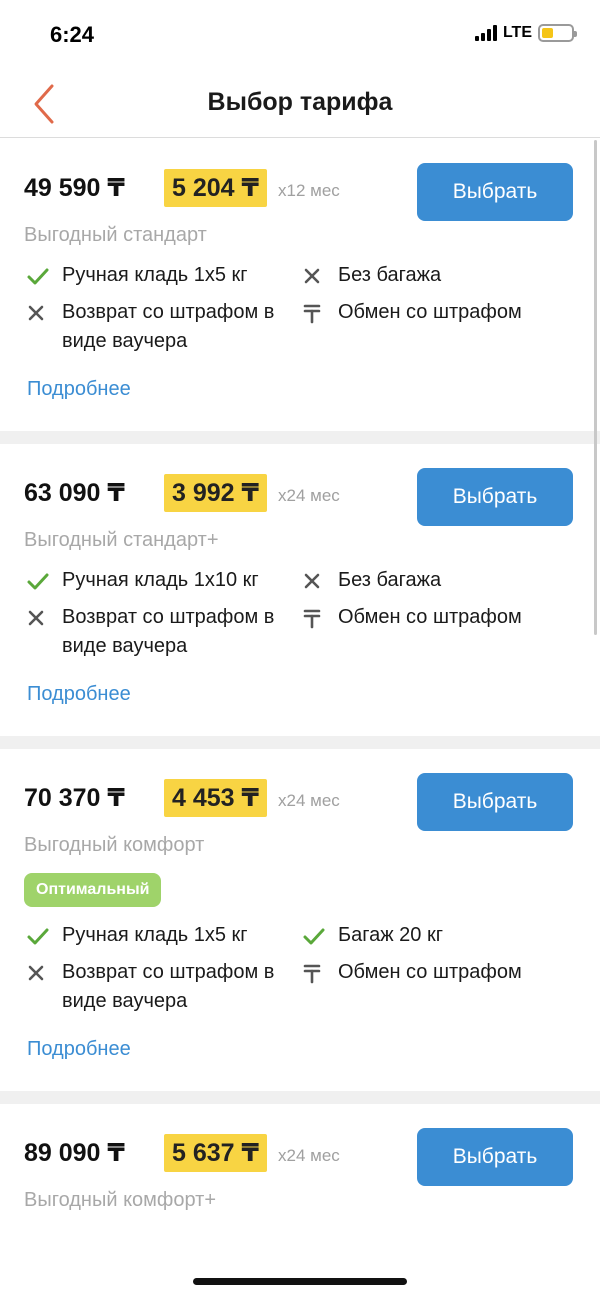 Image resolution: width=600 pixels, height=1297 pixels. What do you see at coordinates (300, 35) in the screenshot?
I see `status-bar: 6:24 LTE` at bounding box center [300, 35].